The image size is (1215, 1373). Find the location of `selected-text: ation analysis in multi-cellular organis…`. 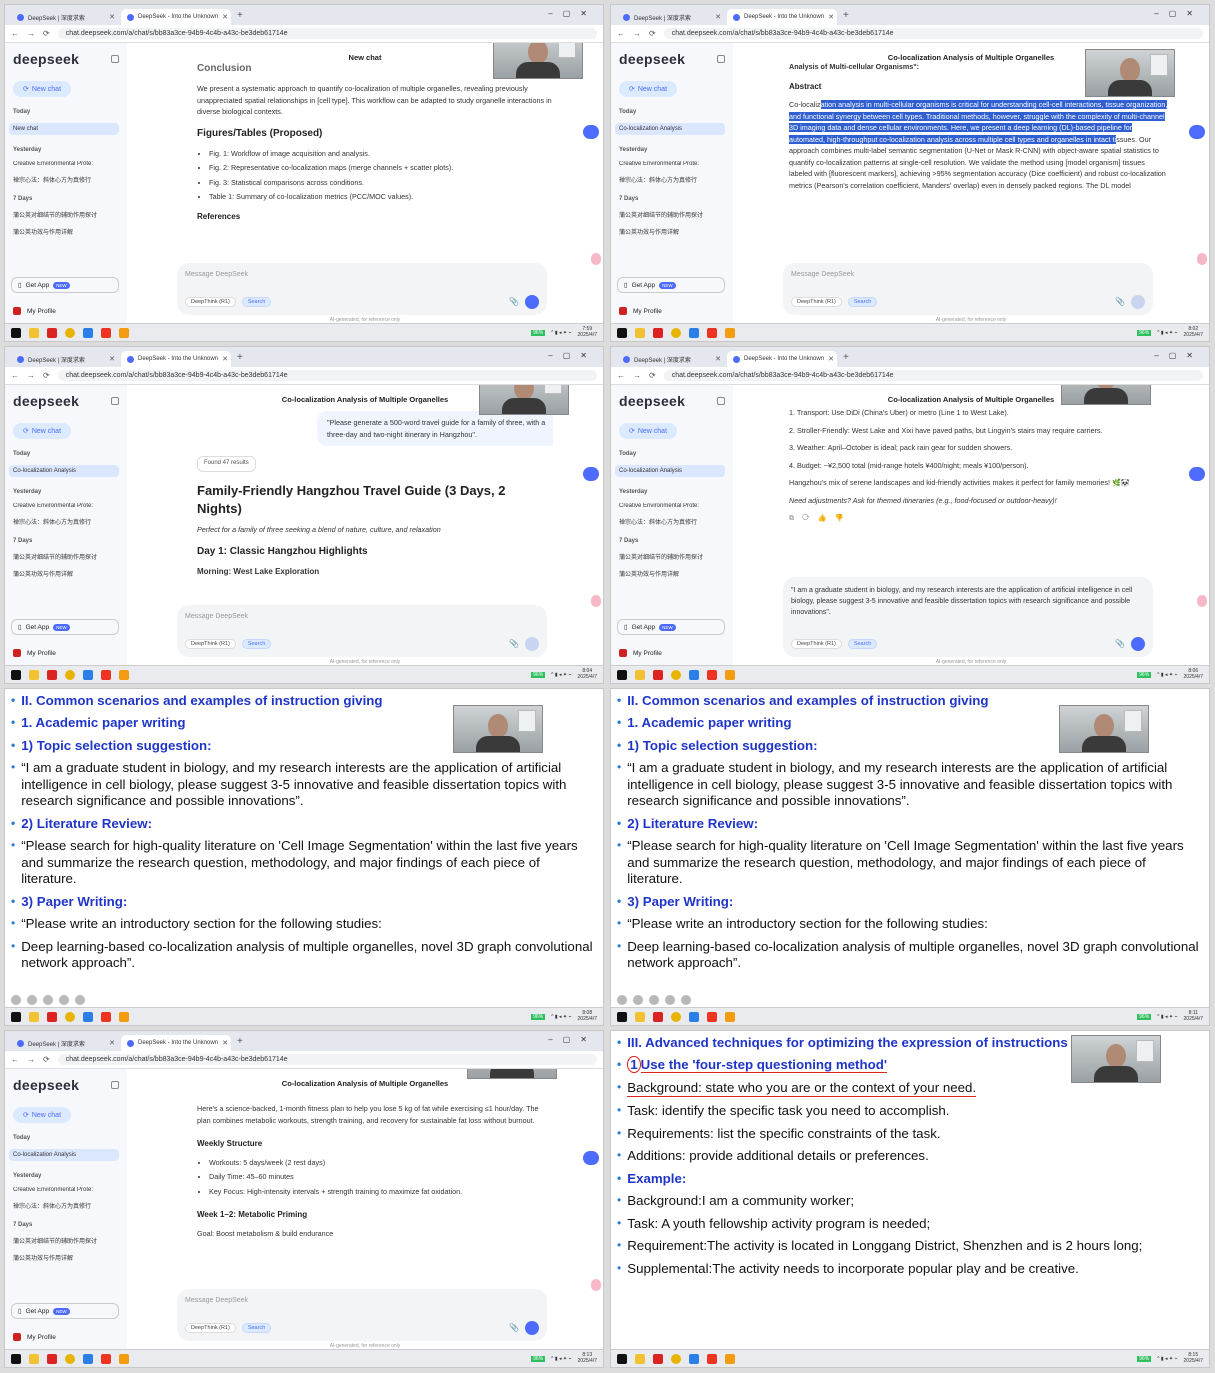

selected-text: ation analysis in multi-cellular organis… is located at coordinates (978, 122).